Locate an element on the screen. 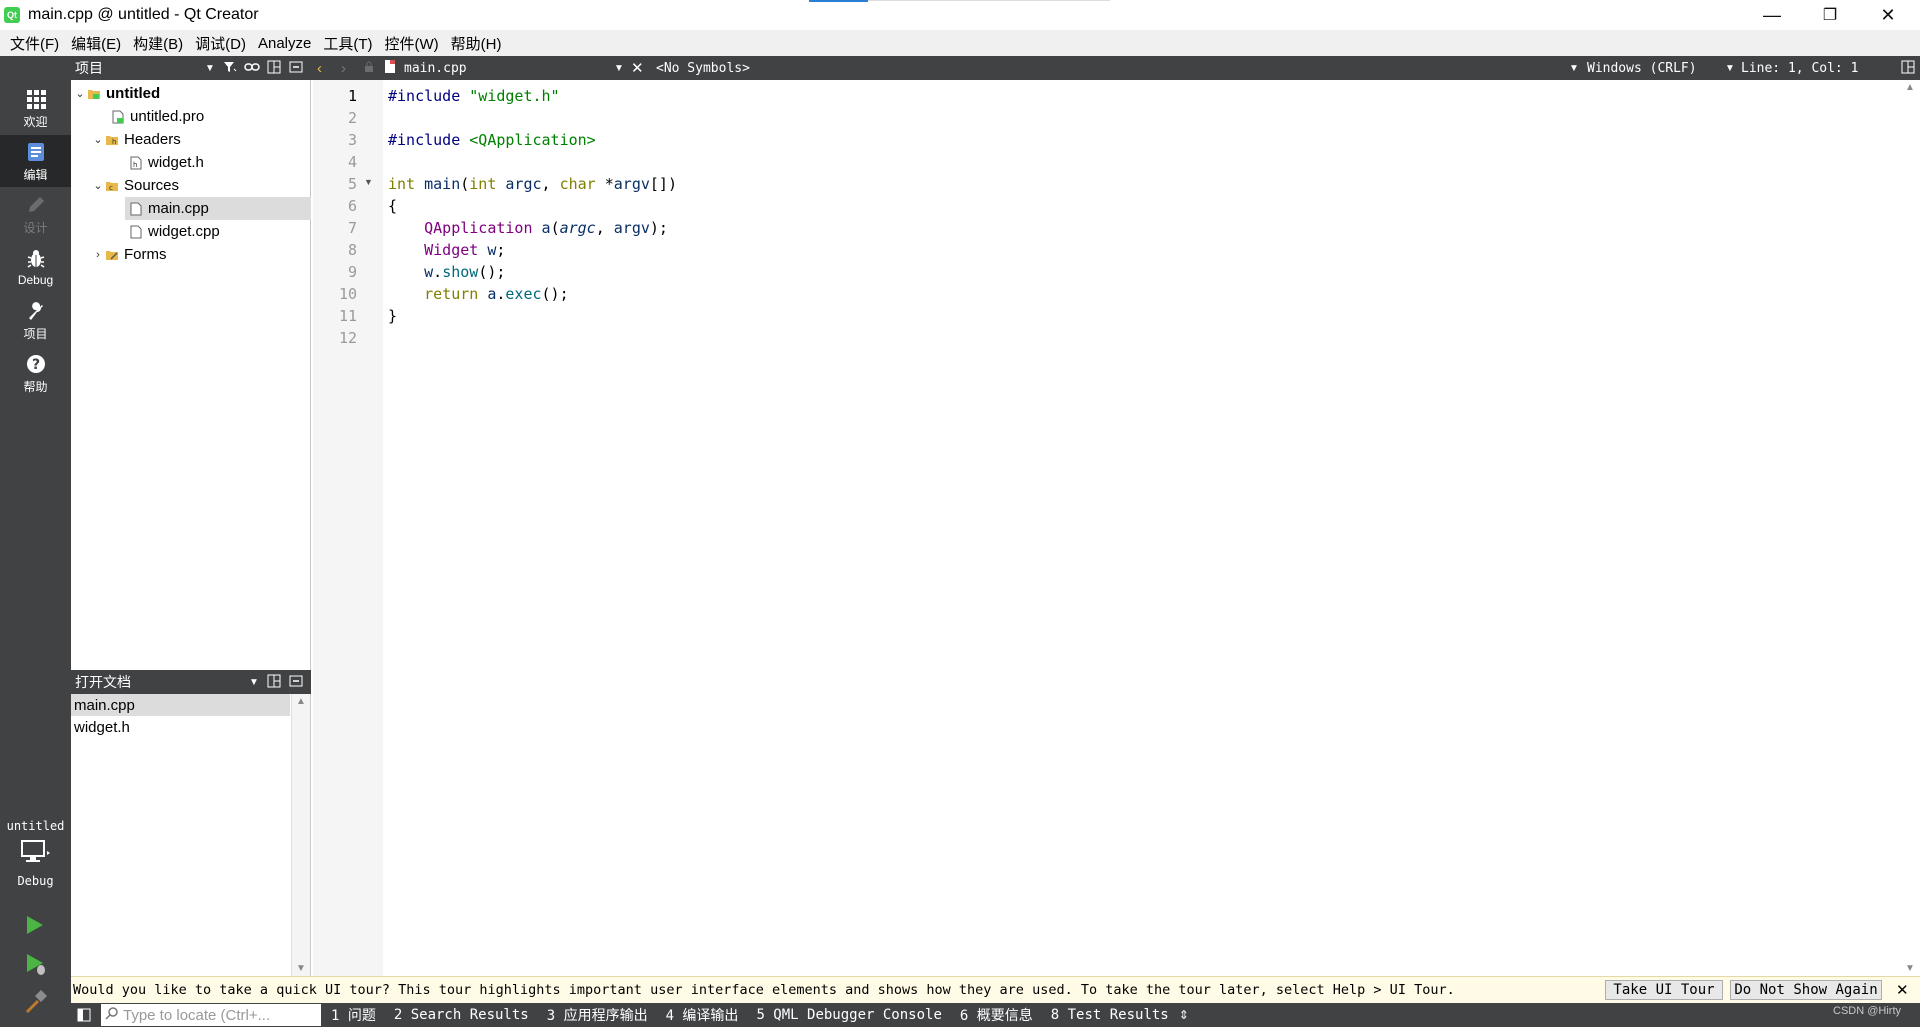  output-tab-application-output: 3 应用程序输出 is located at coordinates (596, 1015).